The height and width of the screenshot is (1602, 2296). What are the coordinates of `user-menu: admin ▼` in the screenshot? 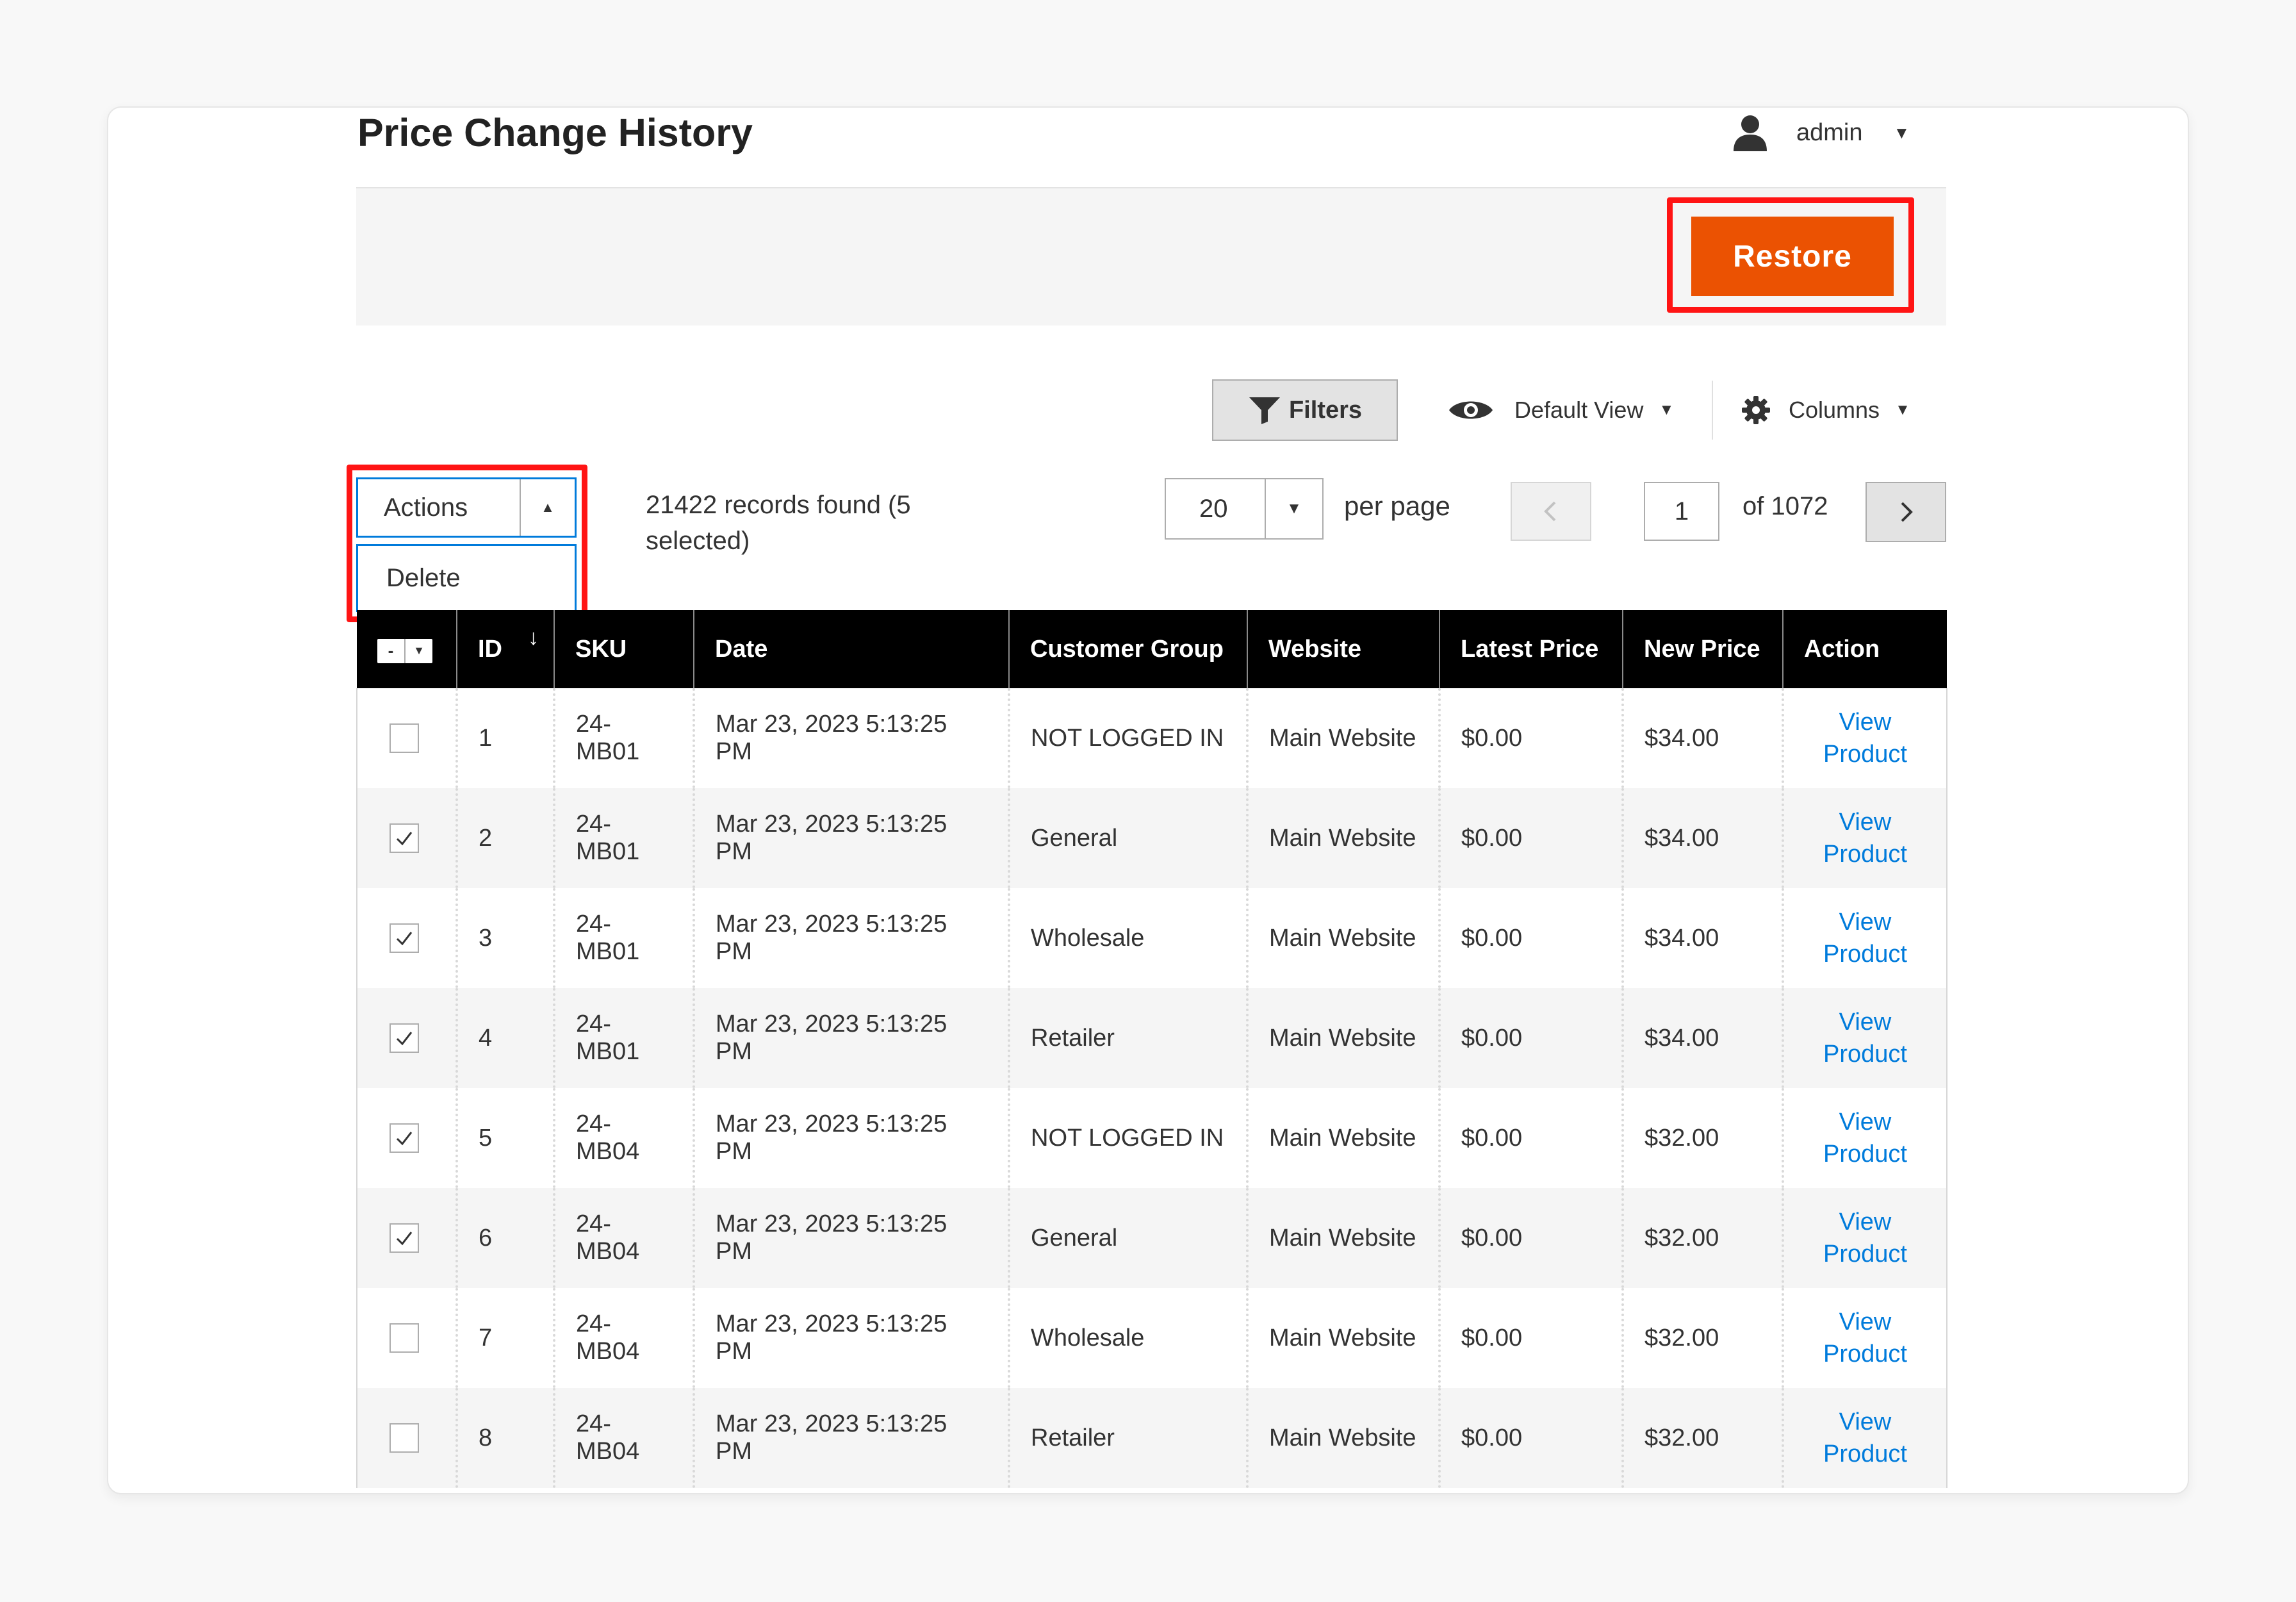 It's located at (1821, 132).